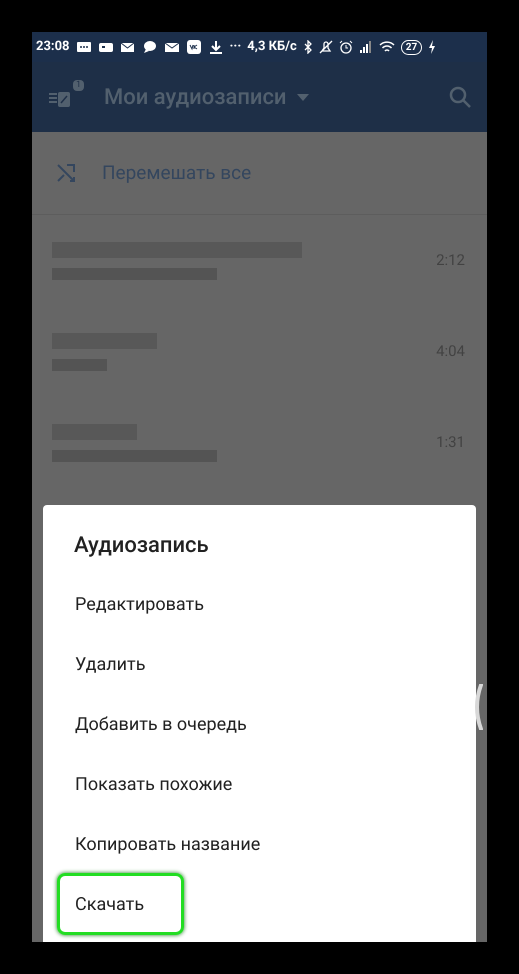  I want to click on mail-icon, so click(128, 47).